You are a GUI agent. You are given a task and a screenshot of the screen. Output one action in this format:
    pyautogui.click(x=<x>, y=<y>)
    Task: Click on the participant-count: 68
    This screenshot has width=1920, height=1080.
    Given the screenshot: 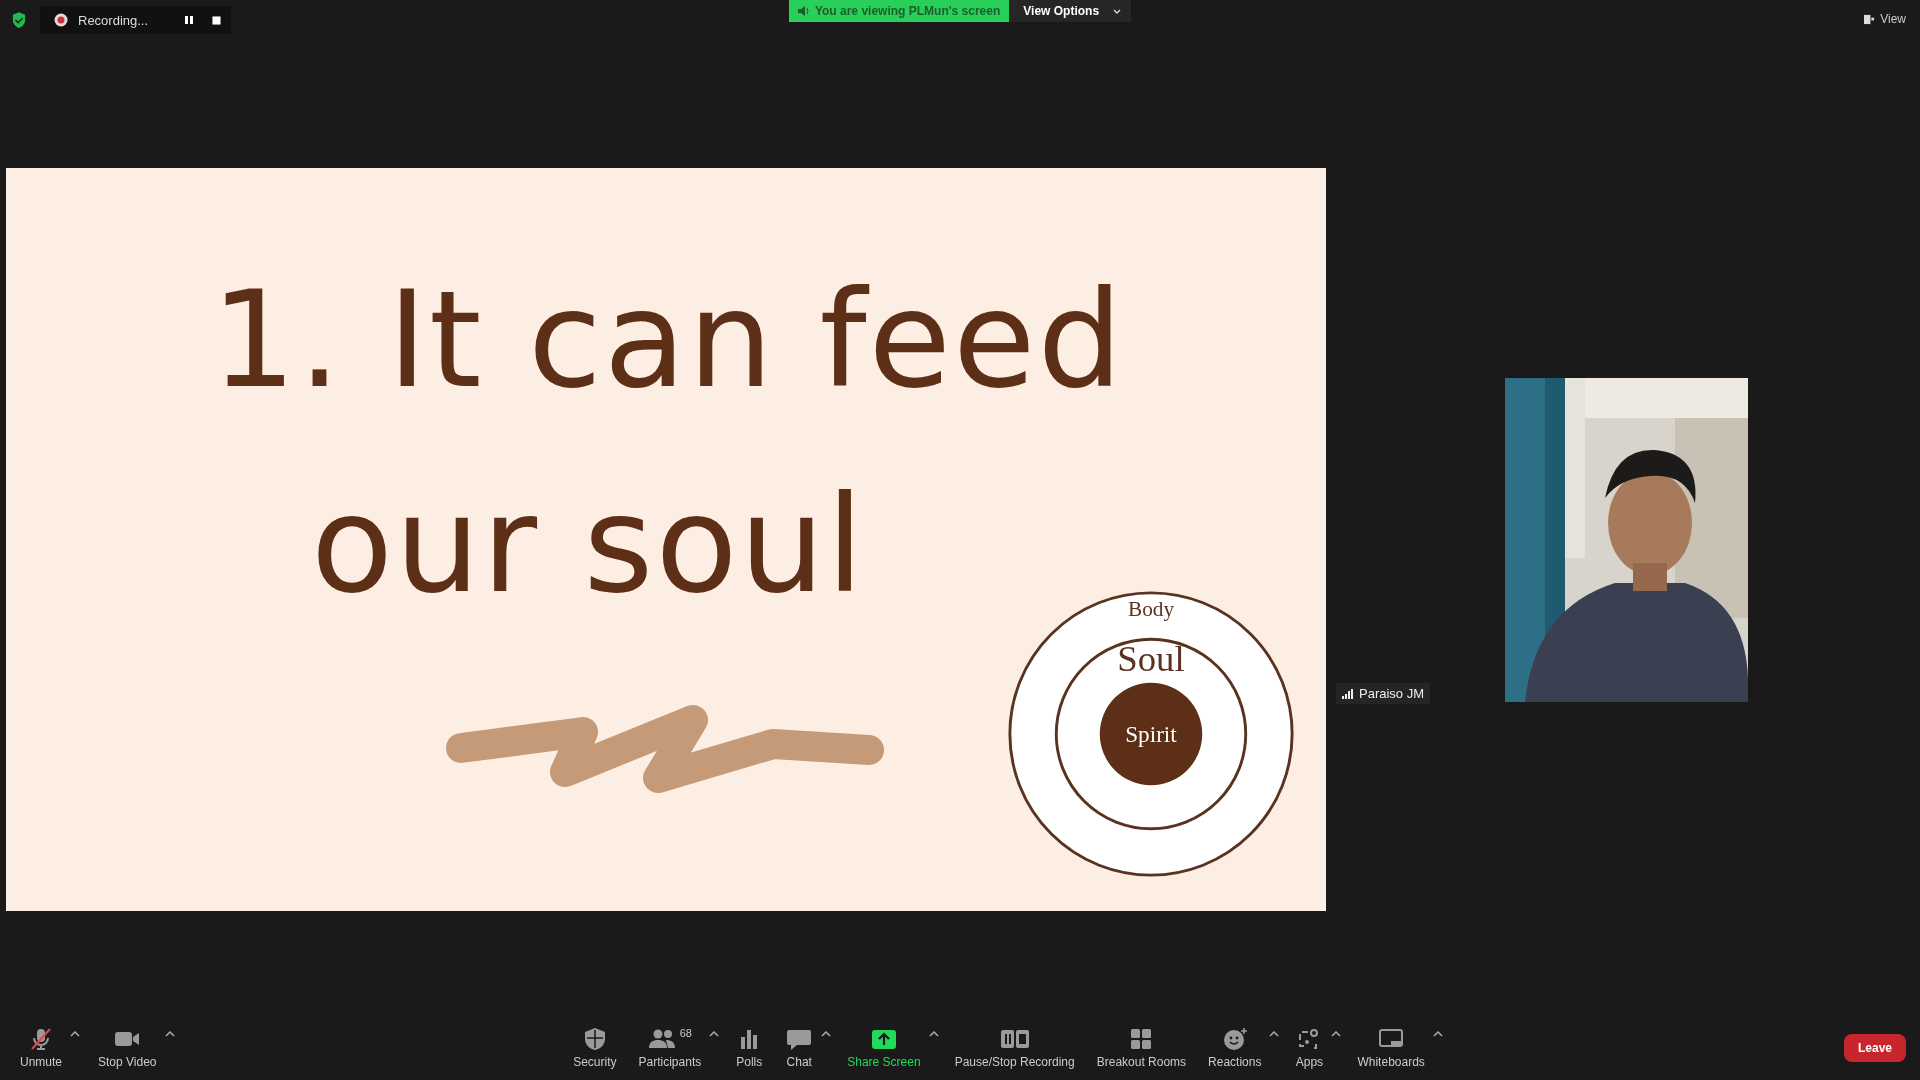 What is the action you would take?
    pyautogui.click(x=685, y=1033)
    